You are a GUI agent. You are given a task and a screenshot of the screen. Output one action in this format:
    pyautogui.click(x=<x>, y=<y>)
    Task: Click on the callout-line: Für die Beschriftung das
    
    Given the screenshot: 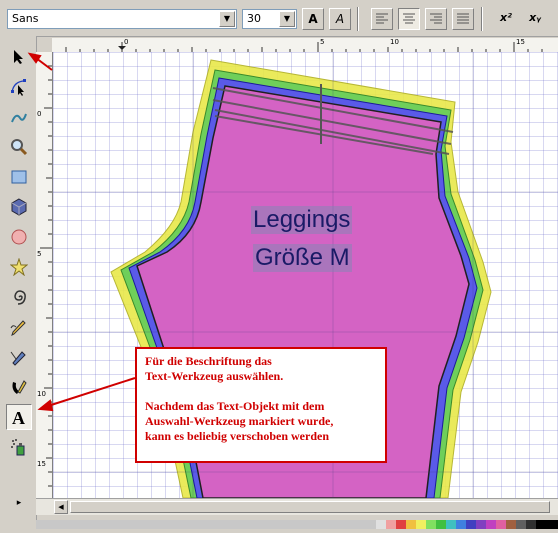 What is the action you would take?
    pyautogui.click(x=208, y=361)
    